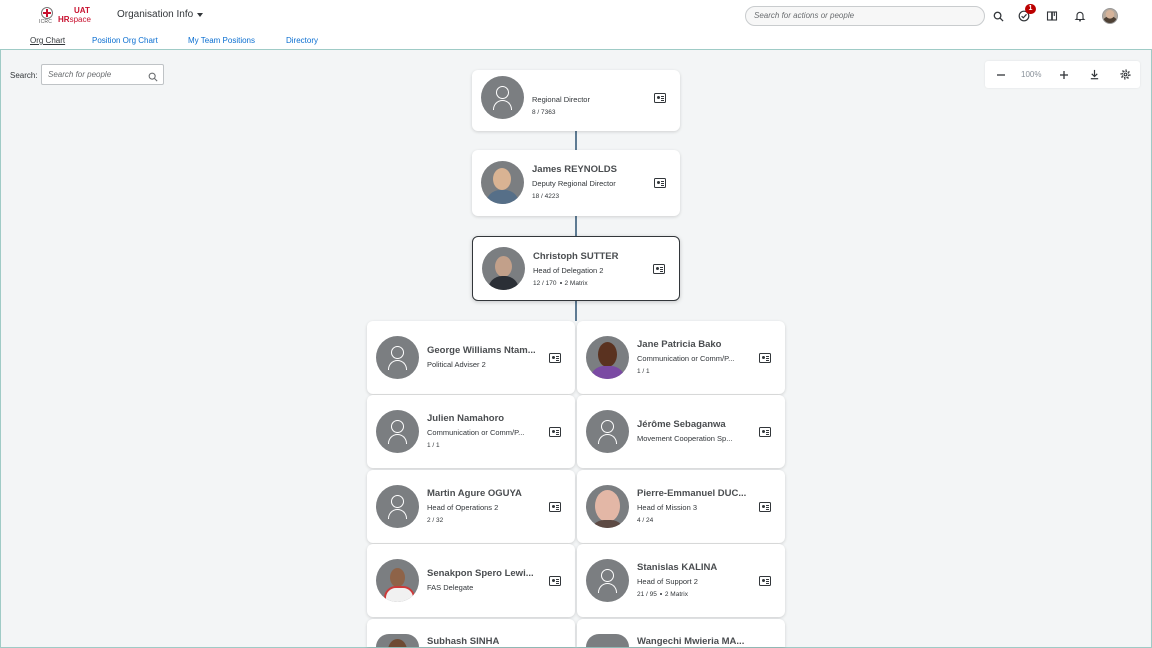  I want to click on tab-directory: Directory, so click(302, 40).